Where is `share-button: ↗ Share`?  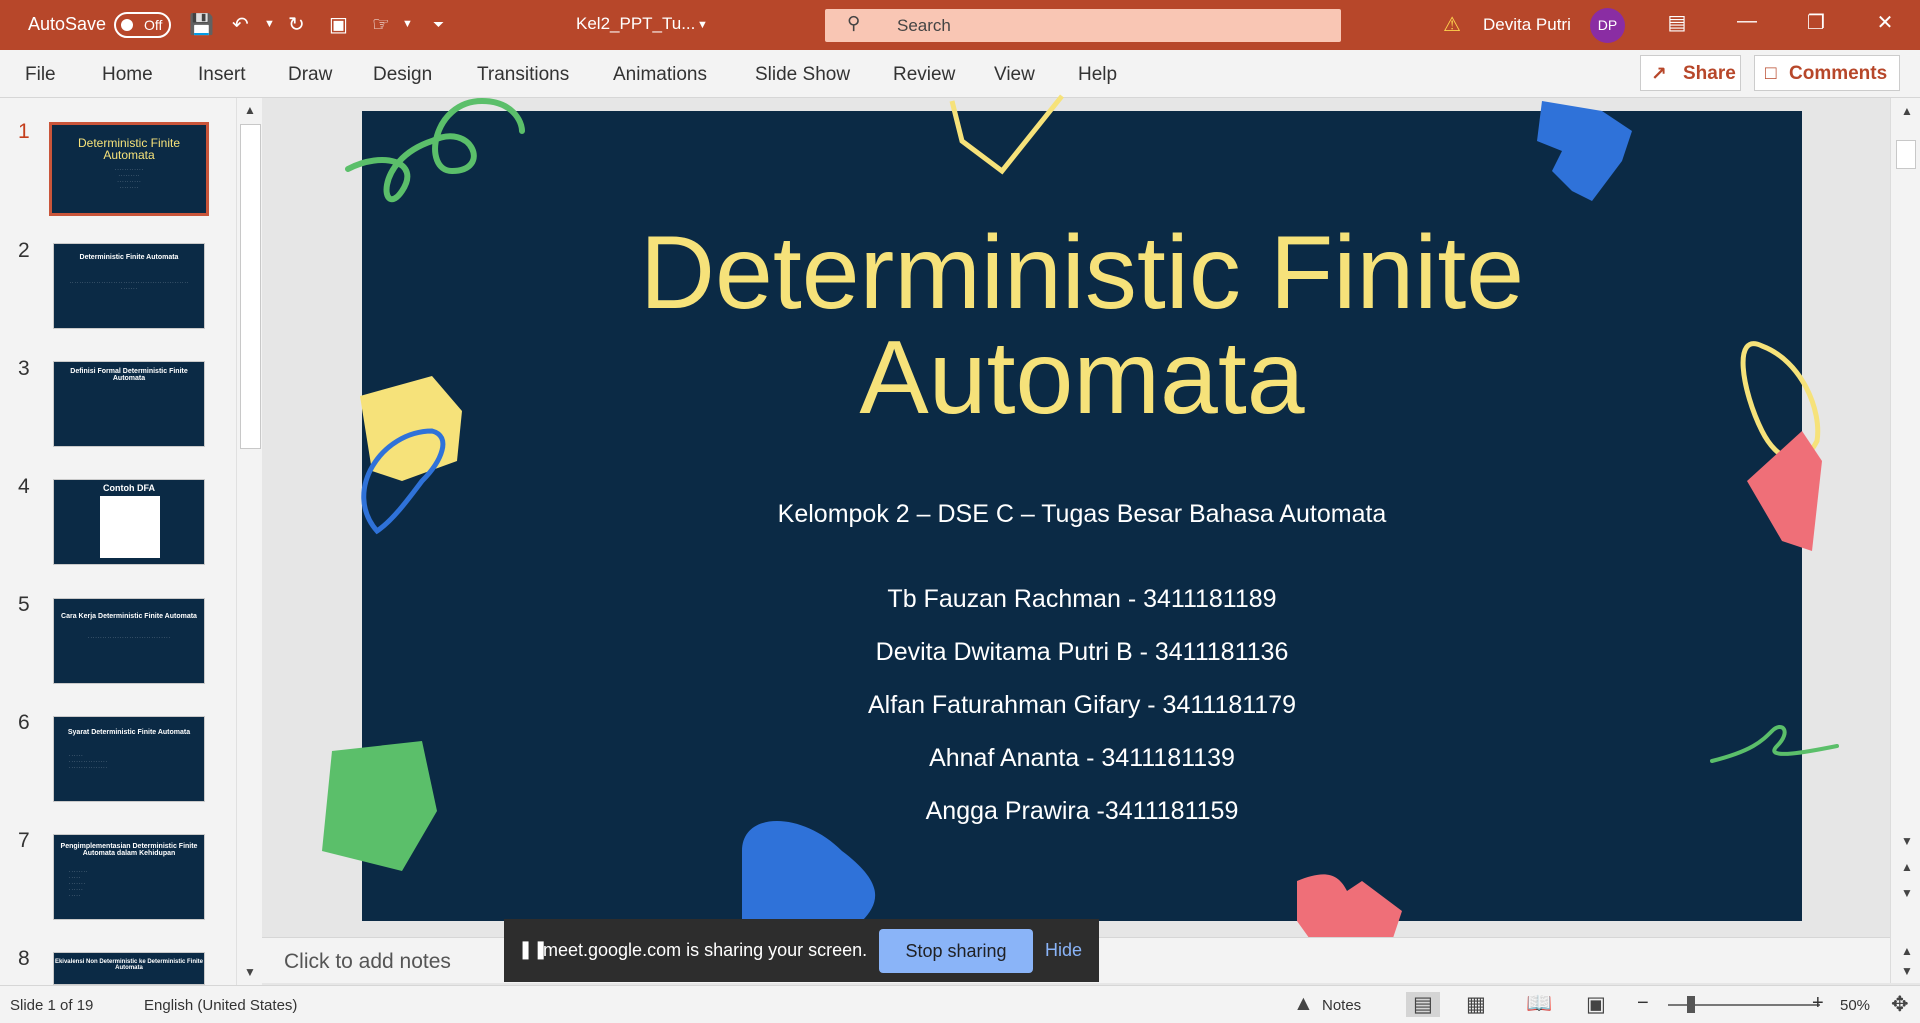 share-button: ↗ Share is located at coordinates (1690, 73).